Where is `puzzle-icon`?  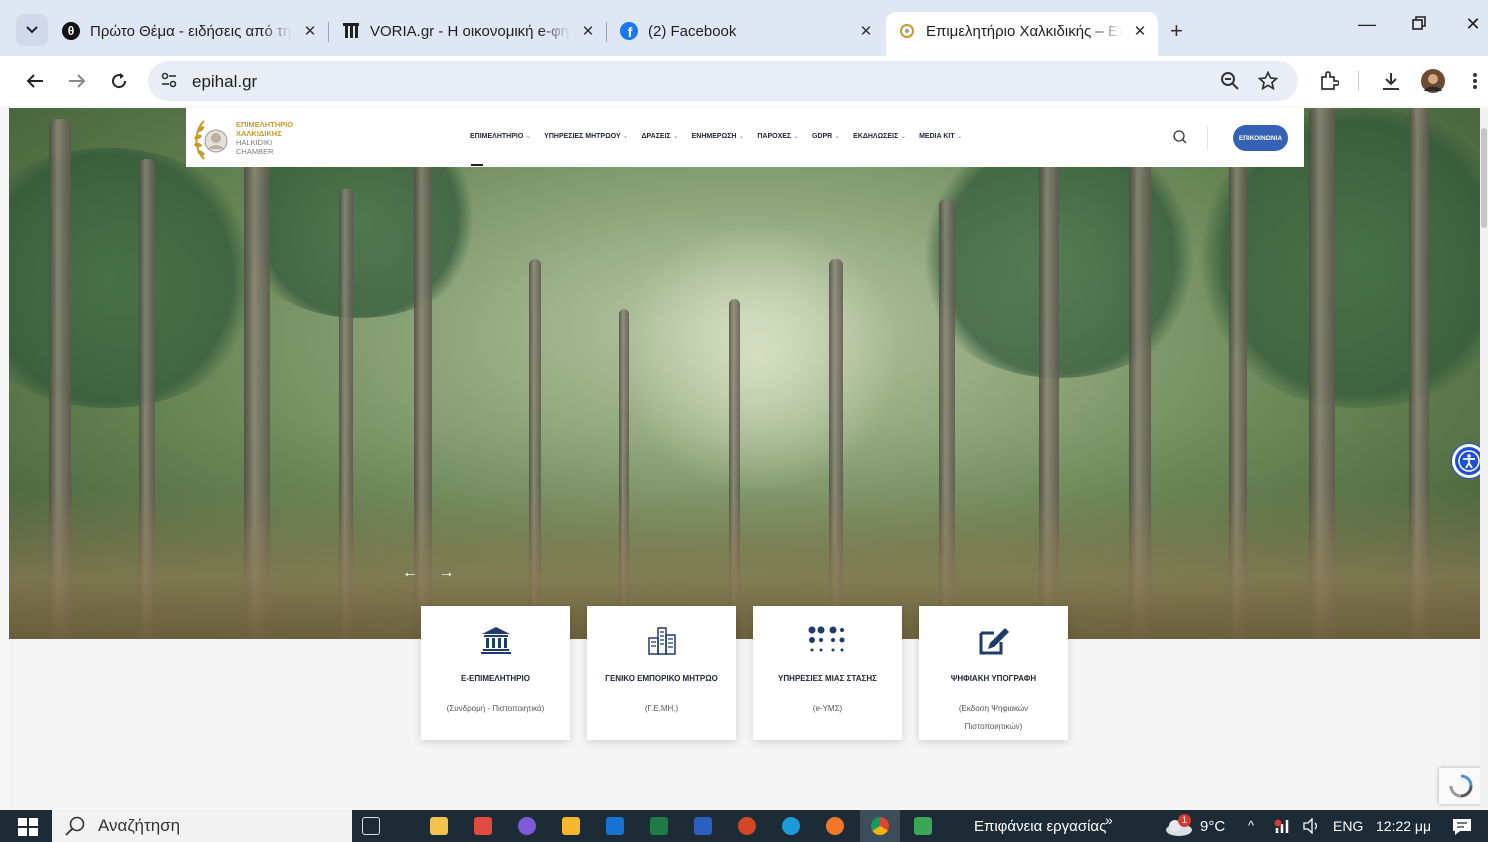 puzzle-icon is located at coordinates (1330, 80).